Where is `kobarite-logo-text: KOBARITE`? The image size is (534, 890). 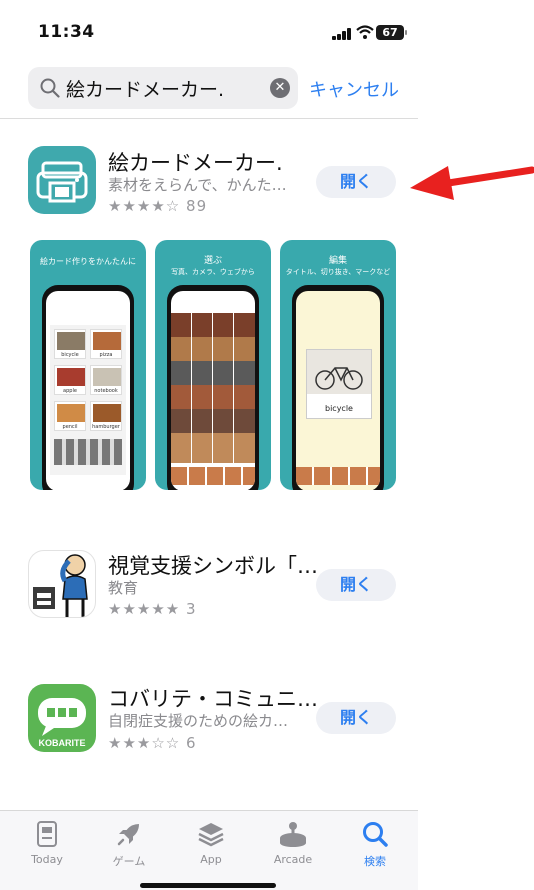 kobarite-logo-text: KOBARITE is located at coordinates (62, 743).